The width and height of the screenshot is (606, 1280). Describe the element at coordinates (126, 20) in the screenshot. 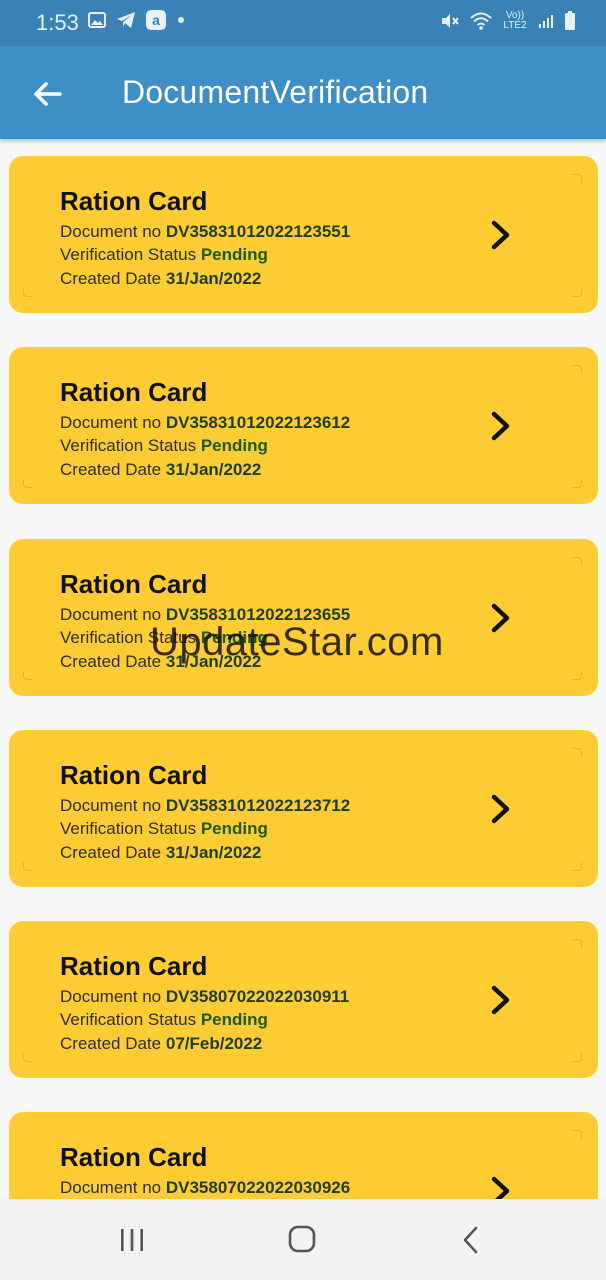

I see `telegram-icon` at that location.